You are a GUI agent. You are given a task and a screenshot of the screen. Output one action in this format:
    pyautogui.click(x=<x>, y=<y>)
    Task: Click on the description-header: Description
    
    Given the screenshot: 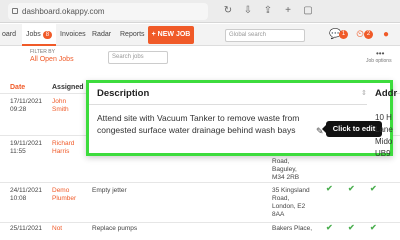 What is the action you would take?
    pyautogui.click(x=123, y=93)
    